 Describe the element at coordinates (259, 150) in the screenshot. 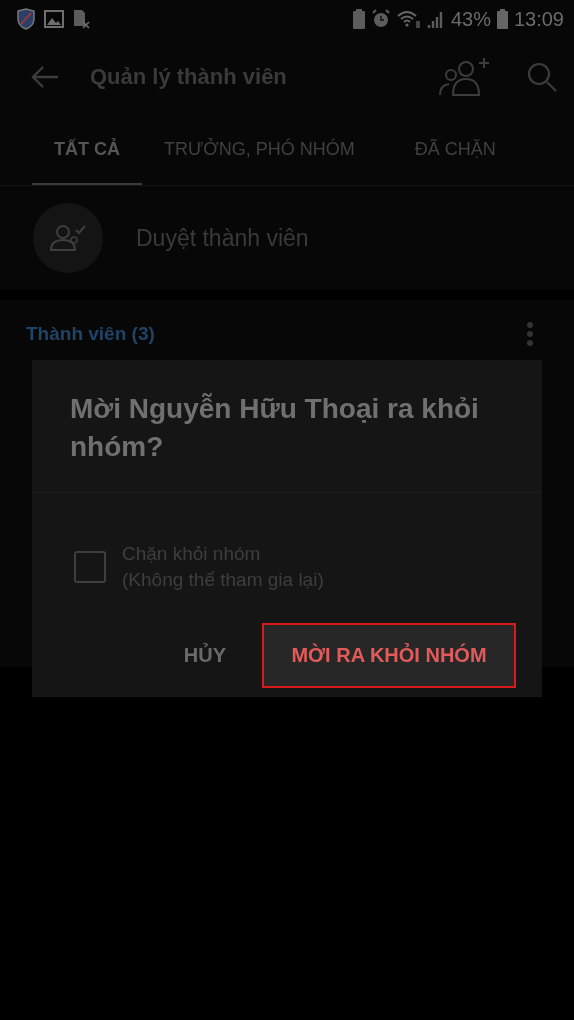

I see `tab: TRƯỞNG, PHÓ NHÓM` at that location.